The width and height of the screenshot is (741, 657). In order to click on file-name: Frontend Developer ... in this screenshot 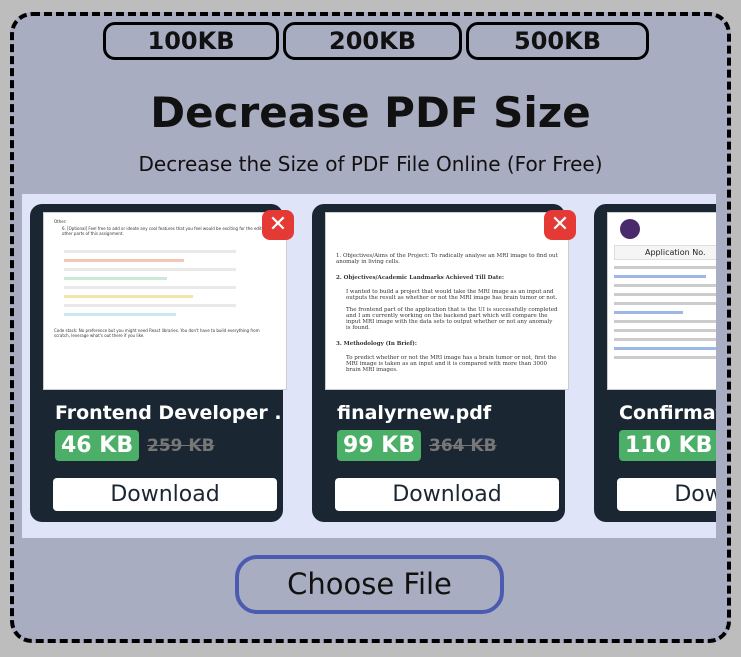, I will do `click(168, 413)`.